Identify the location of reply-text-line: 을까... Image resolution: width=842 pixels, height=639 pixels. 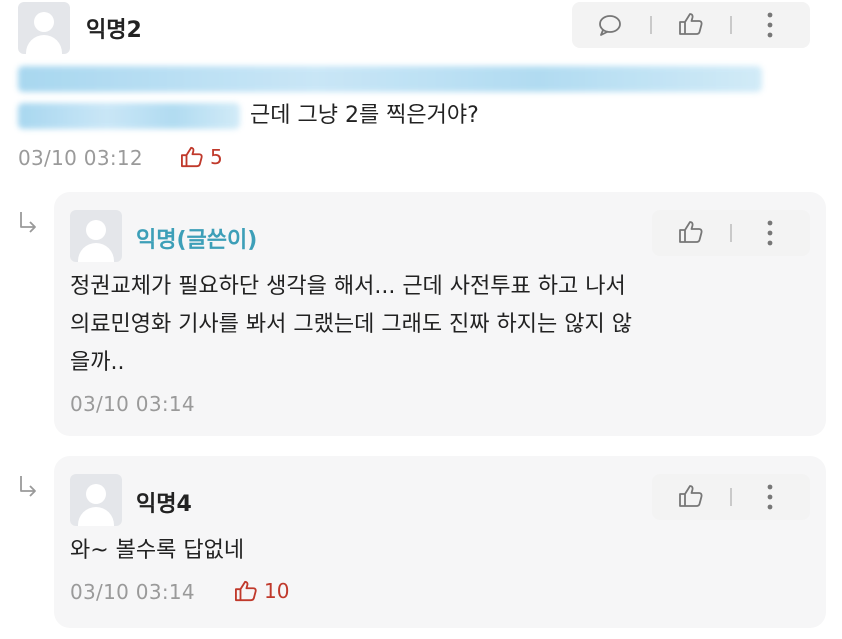
(97, 362).